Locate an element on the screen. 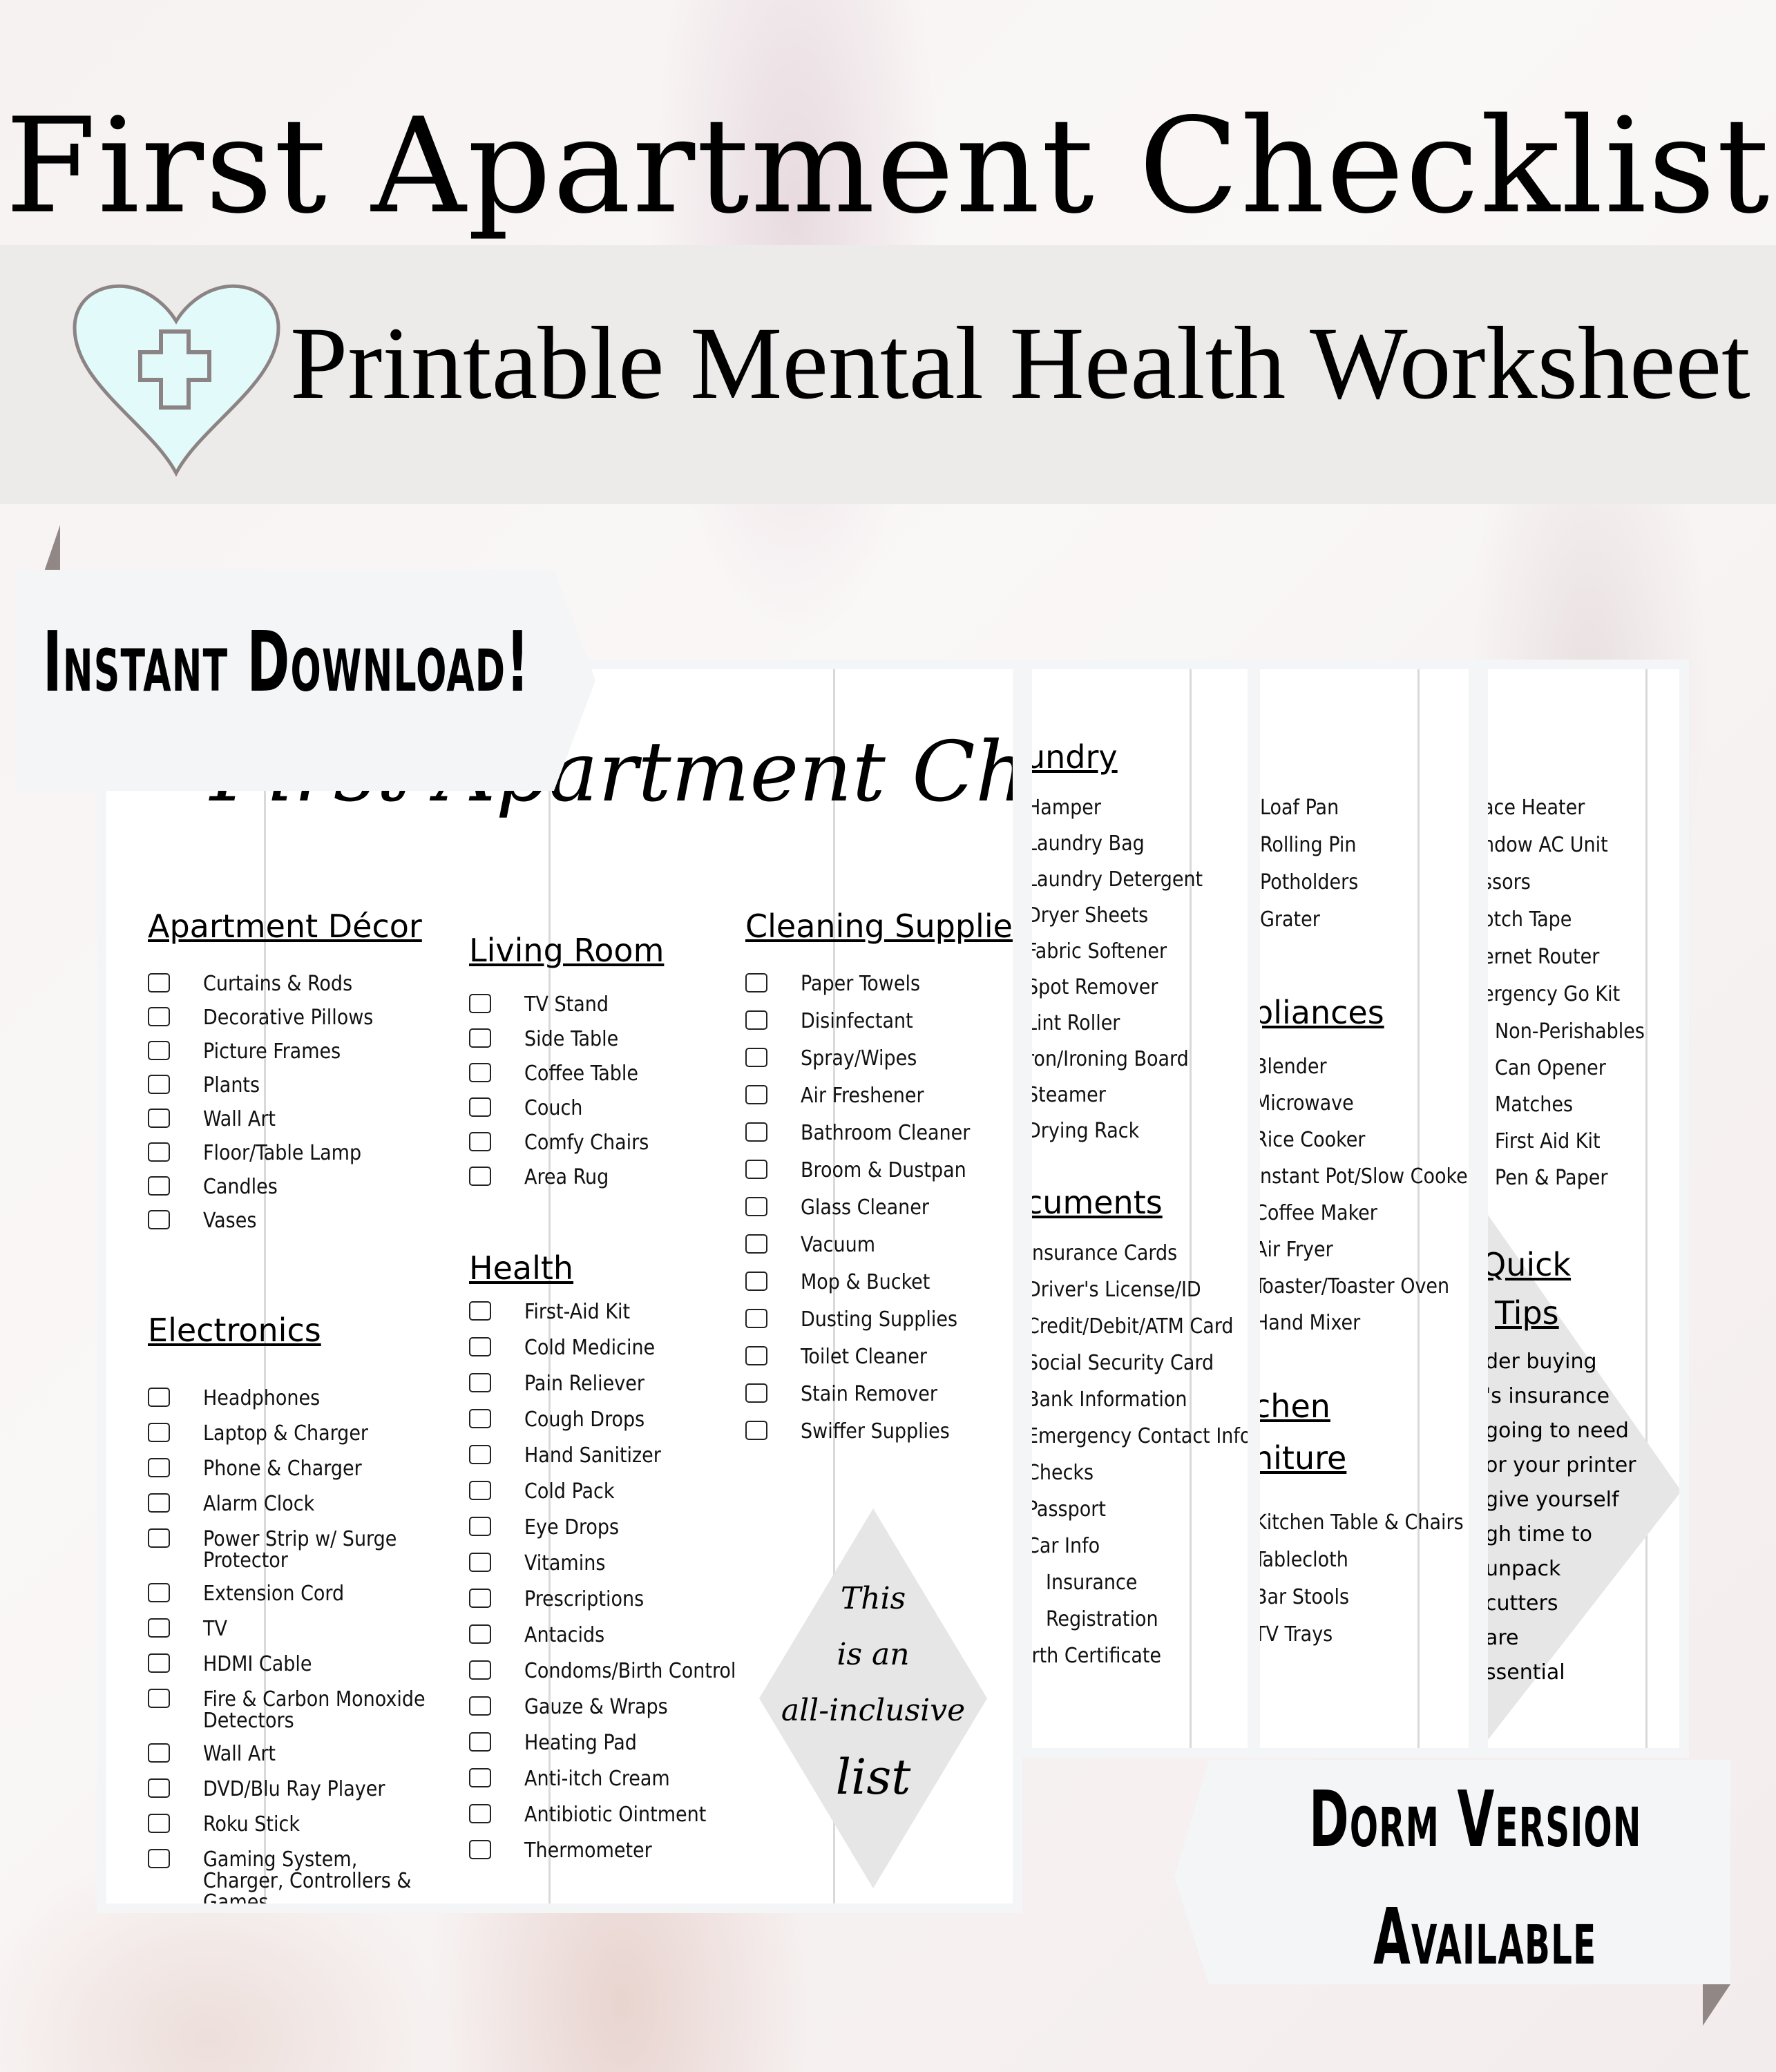  checklist-item: Cold Medicine is located at coordinates (562, 1348).